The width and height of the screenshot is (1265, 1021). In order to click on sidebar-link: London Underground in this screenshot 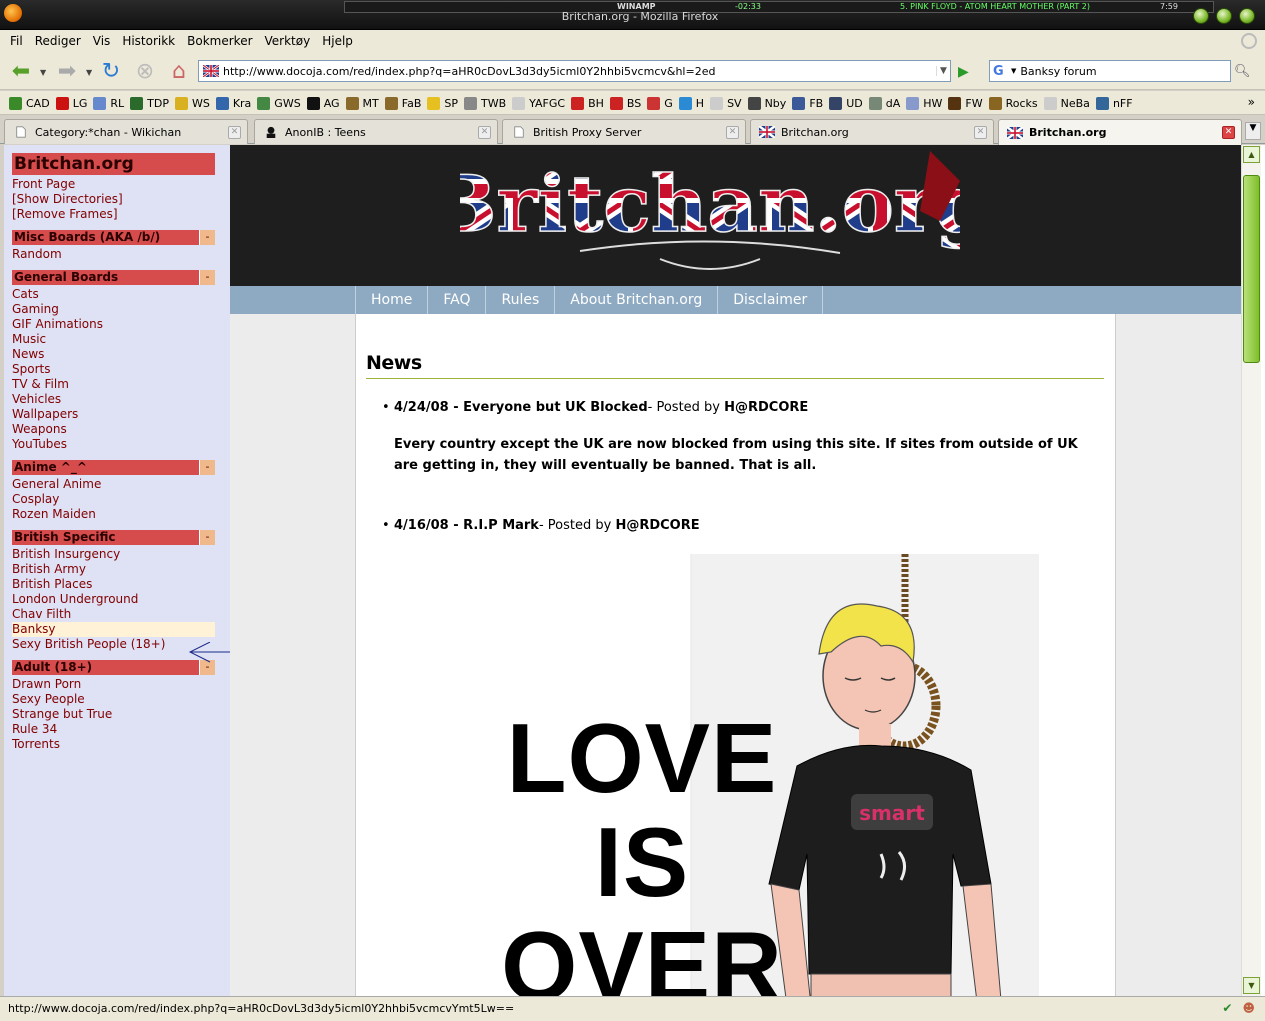, I will do `click(121, 599)`.